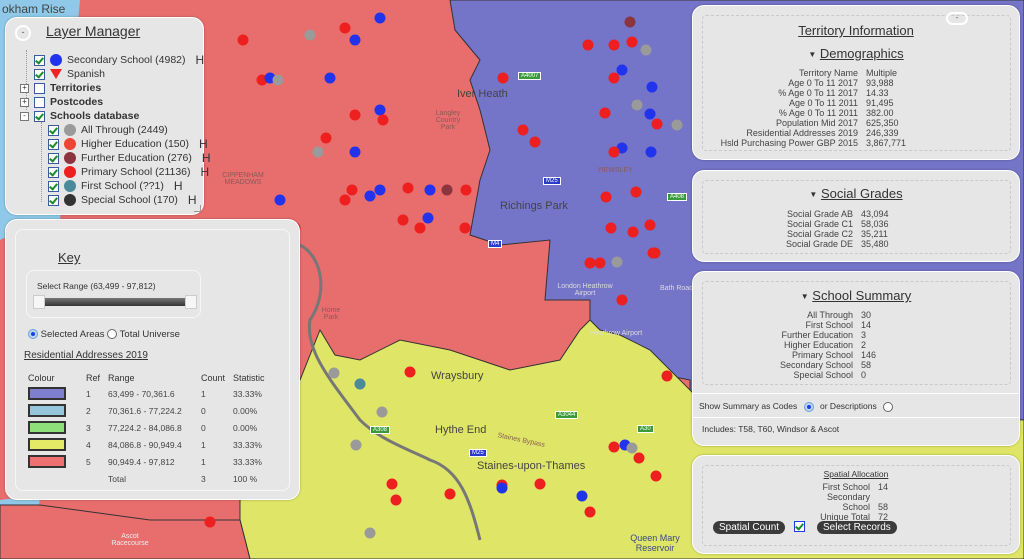  What do you see at coordinates (122, 200) in the screenshot?
I see `layer-school-5: Special School (170) H` at bounding box center [122, 200].